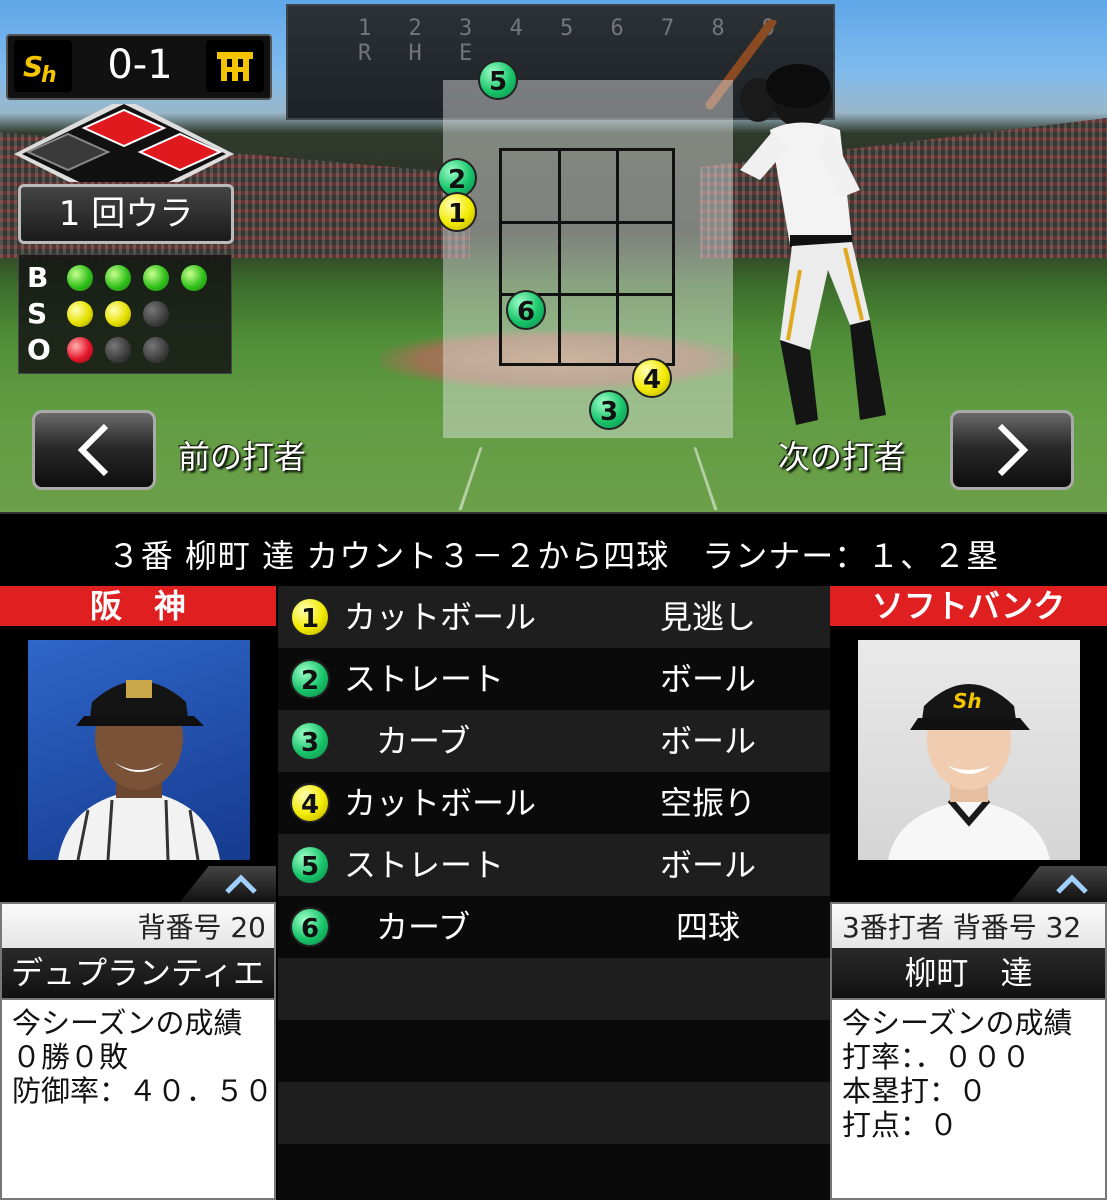  Describe the element at coordinates (457, 212) in the screenshot. I see `pitch-marker: 1` at that location.